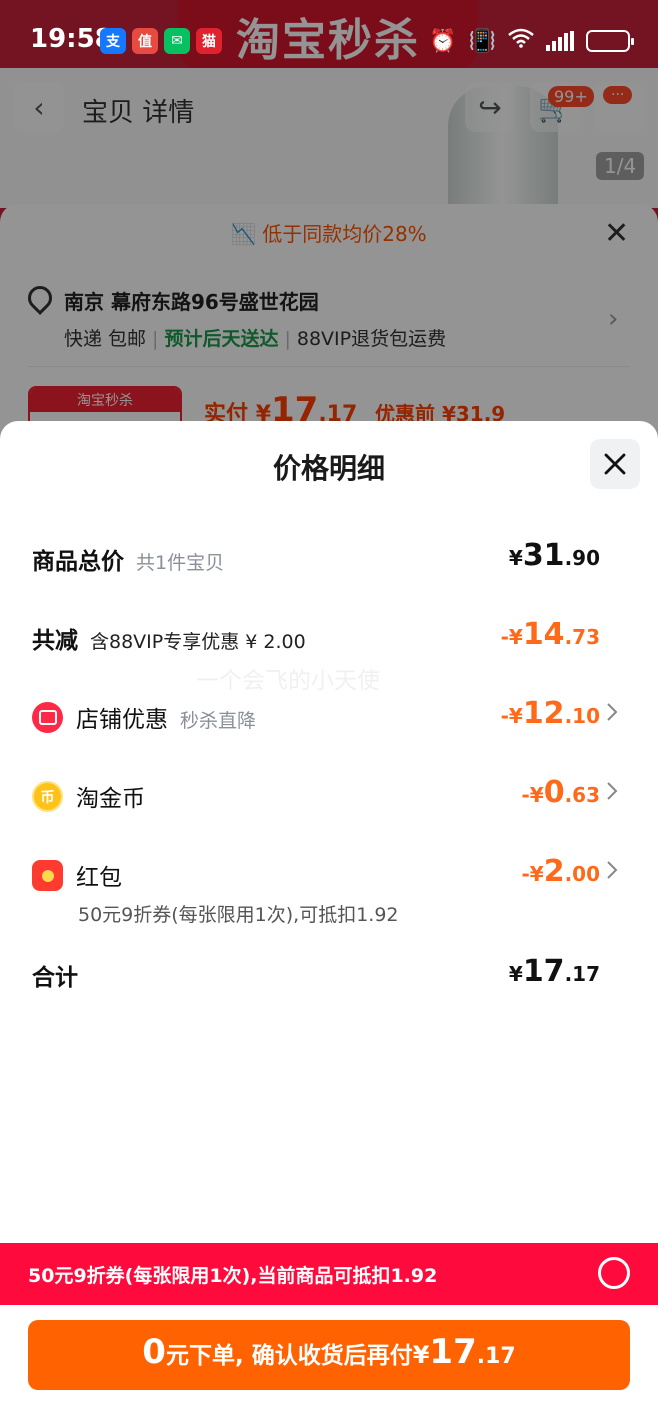  What do you see at coordinates (453, 1352) in the screenshot?
I see `order-button-int: 17` at bounding box center [453, 1352].